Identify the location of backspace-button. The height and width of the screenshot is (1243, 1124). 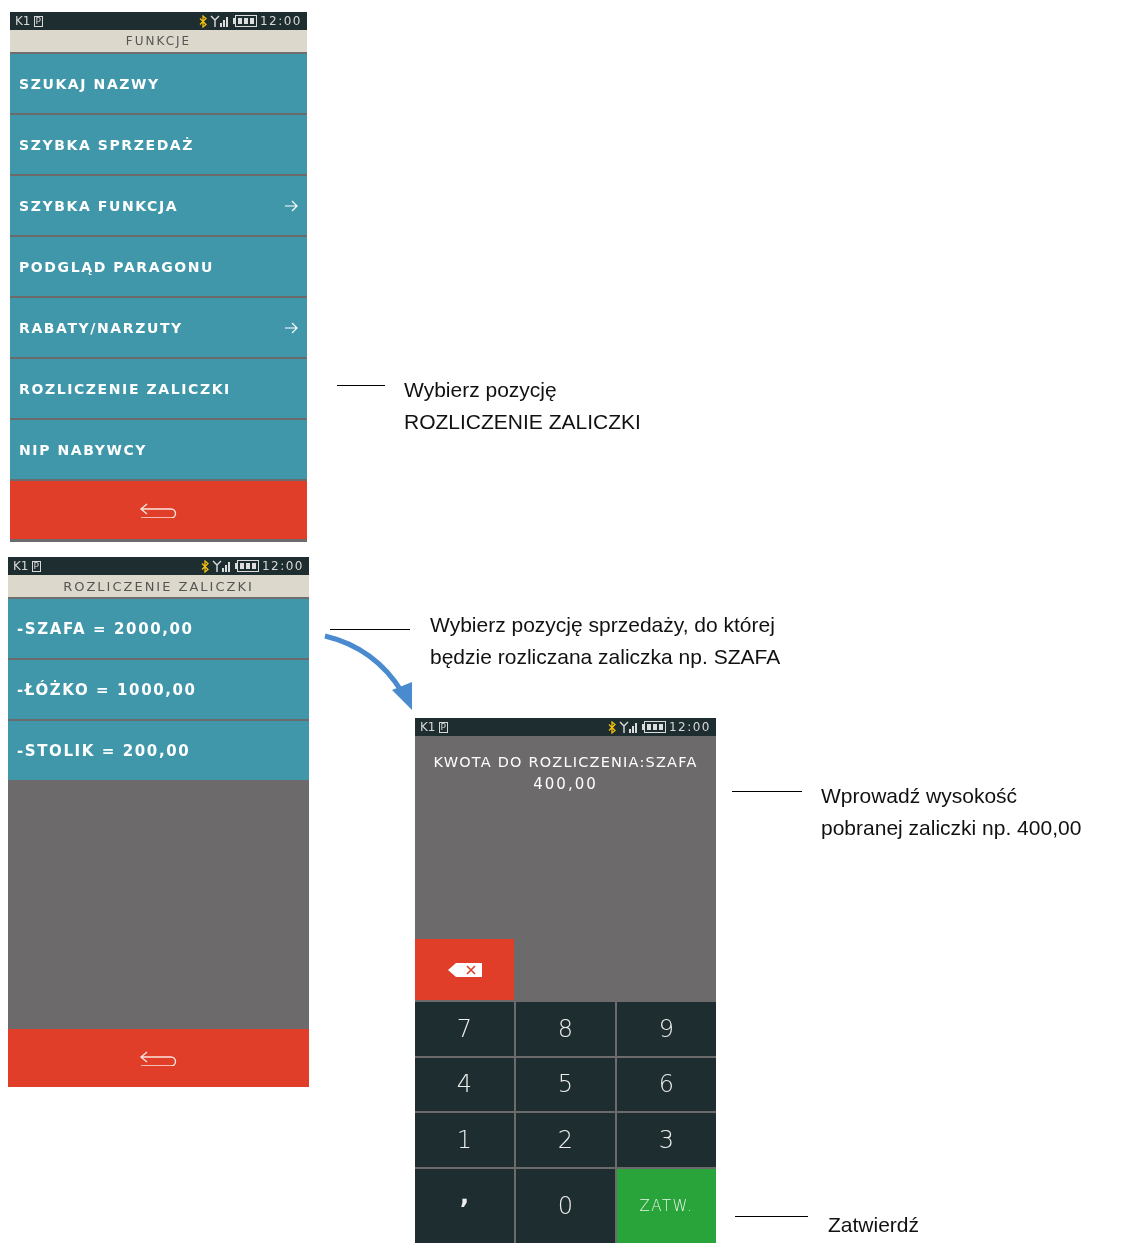
(464, 969).